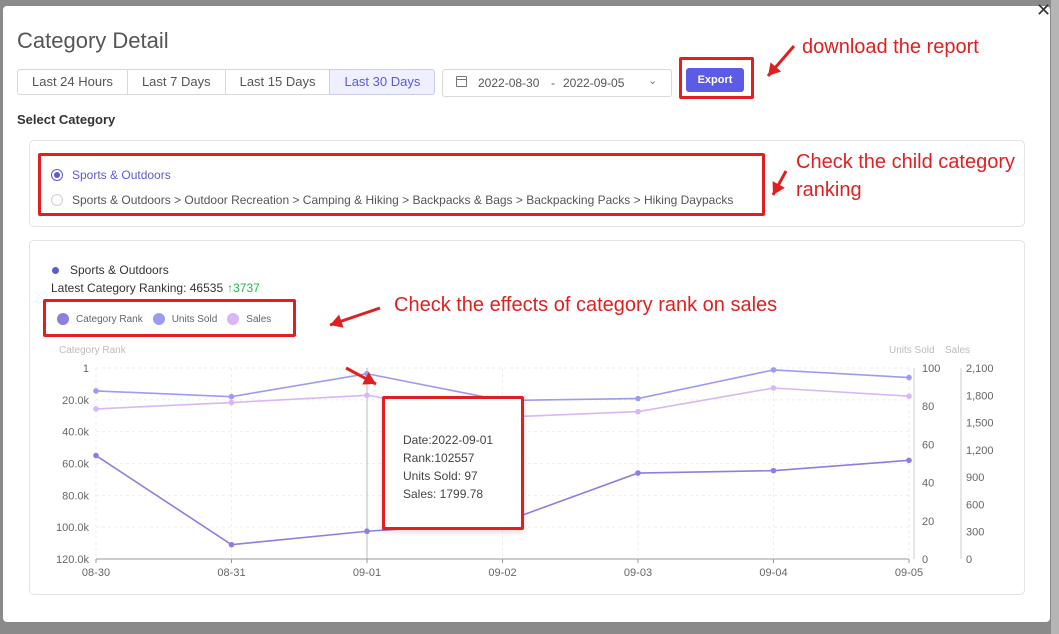  I want to click on left-tick-label: 40.0k, so click(75, 433).